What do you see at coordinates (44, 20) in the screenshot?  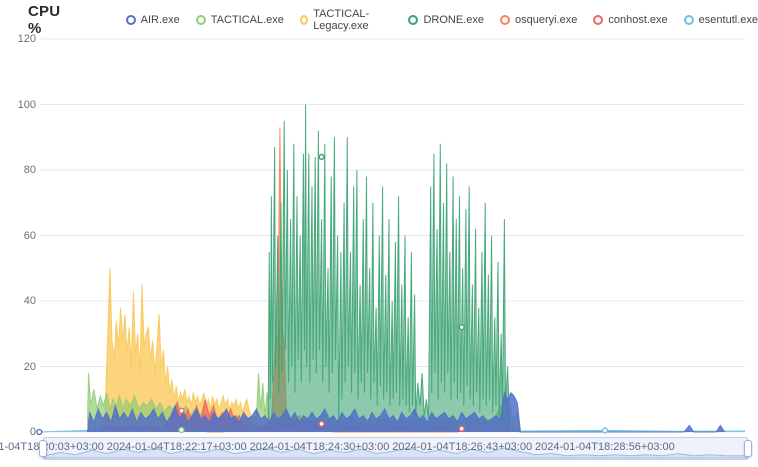 I see `chart-title: CPU %` at bounding box center [44, 20].